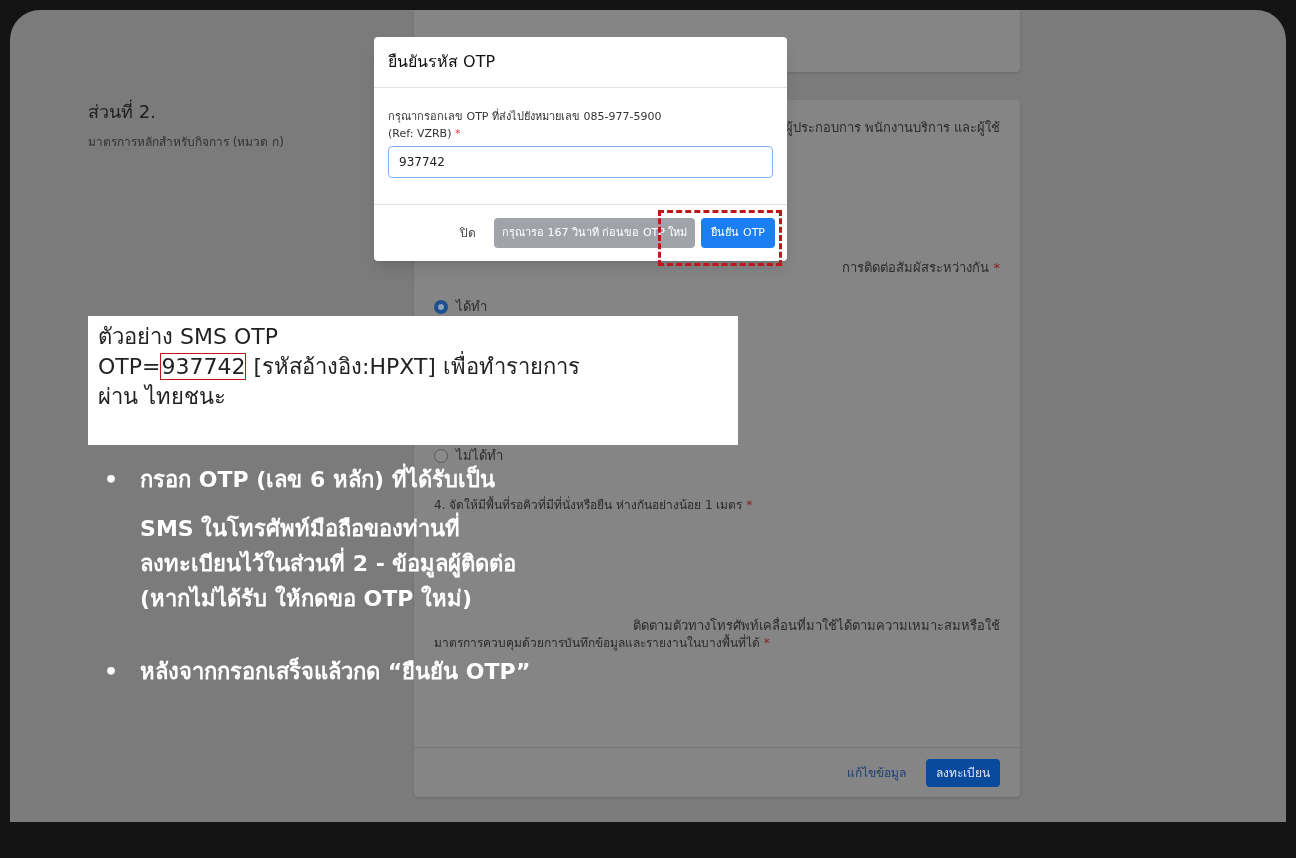  What do you see at coordinates (186, 142) in the screenshot?
I see `section-subtitle: มาตรการหลักสำหรับกิจการ (หมวด ก)` at bounding box center [186, 142].